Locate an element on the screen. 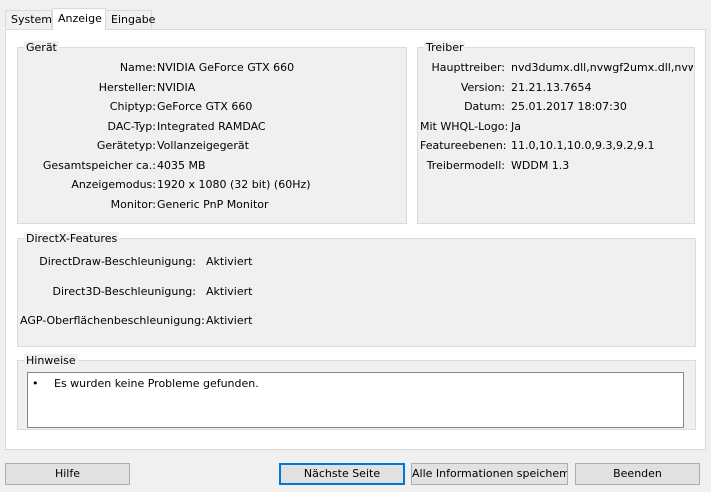 The image size is (711, 492). label-whql-logo: Mit WHQL-Logo: is located at coordinates (464, 126).